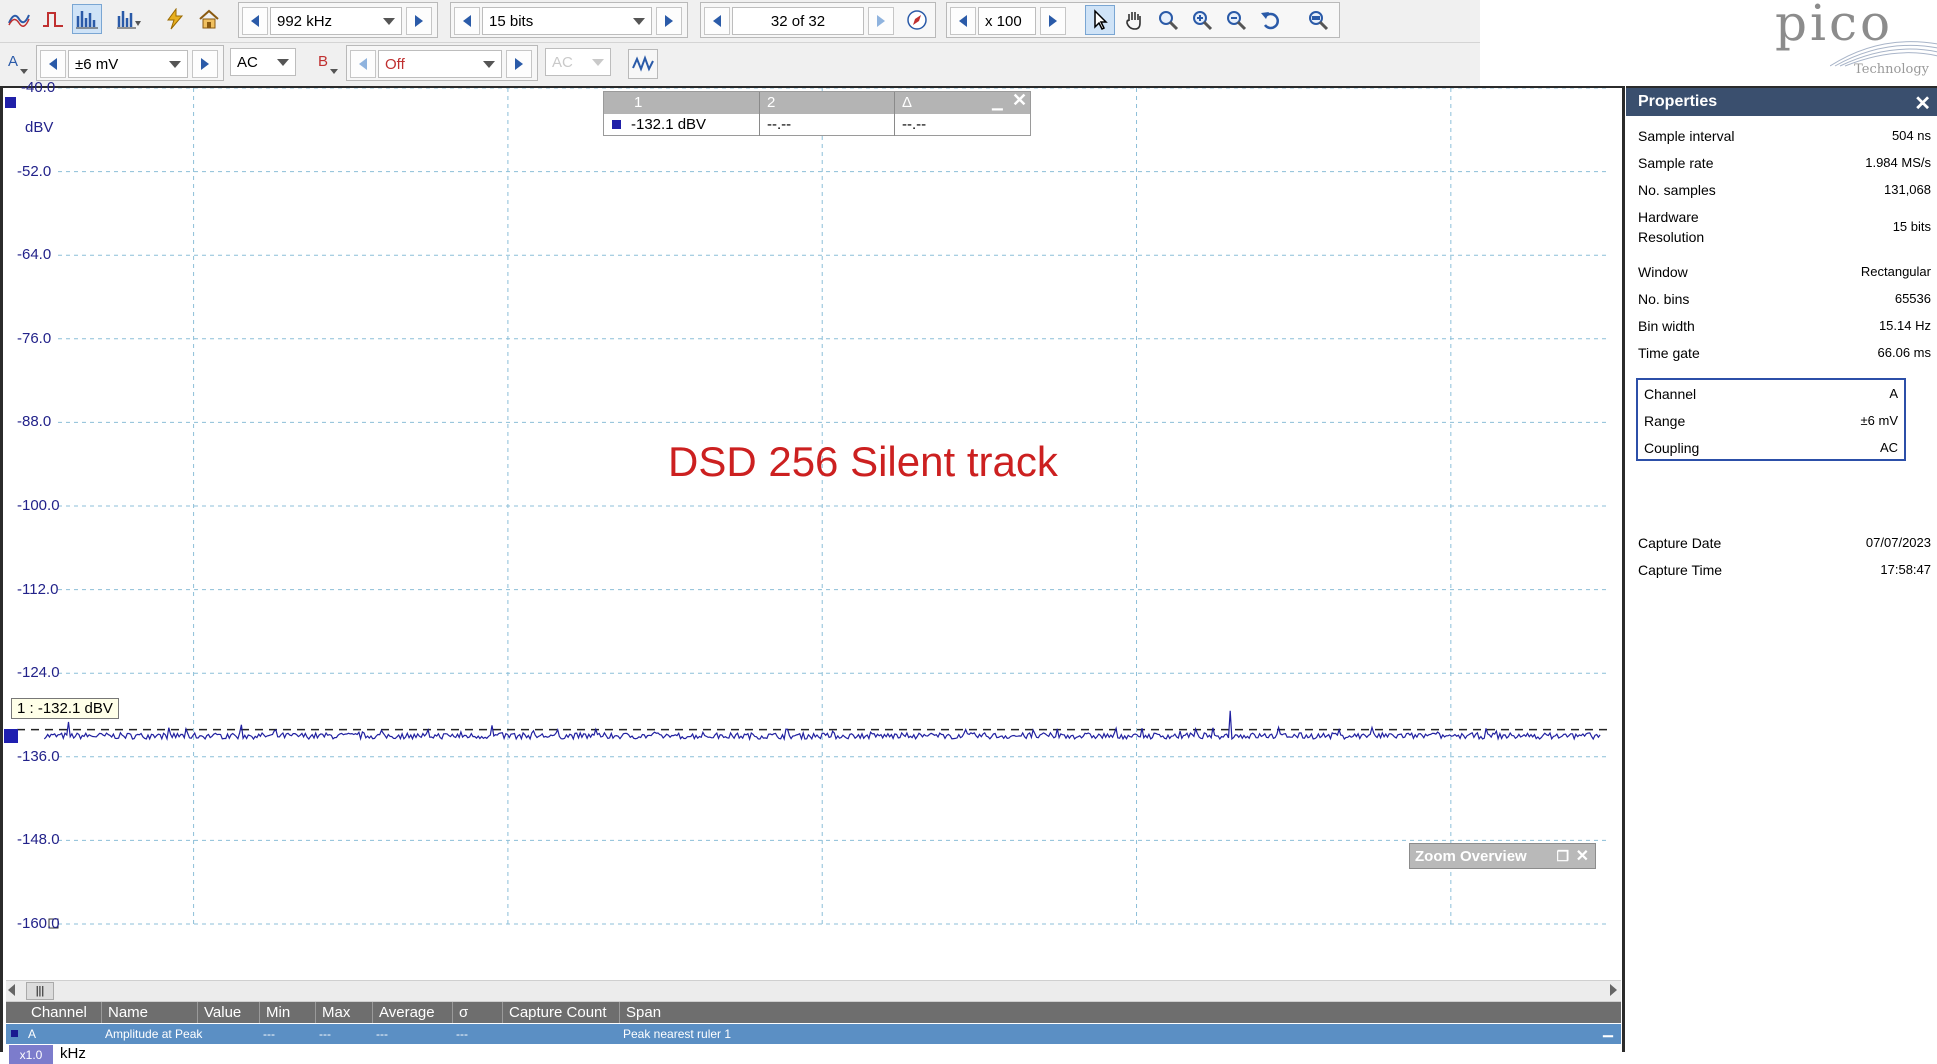 The height and width of the screenshot is (1064, 1937). Describe the element at coordinates (34, 171) in the screenshot. I see `y-tick-label: -52.0` at that location.